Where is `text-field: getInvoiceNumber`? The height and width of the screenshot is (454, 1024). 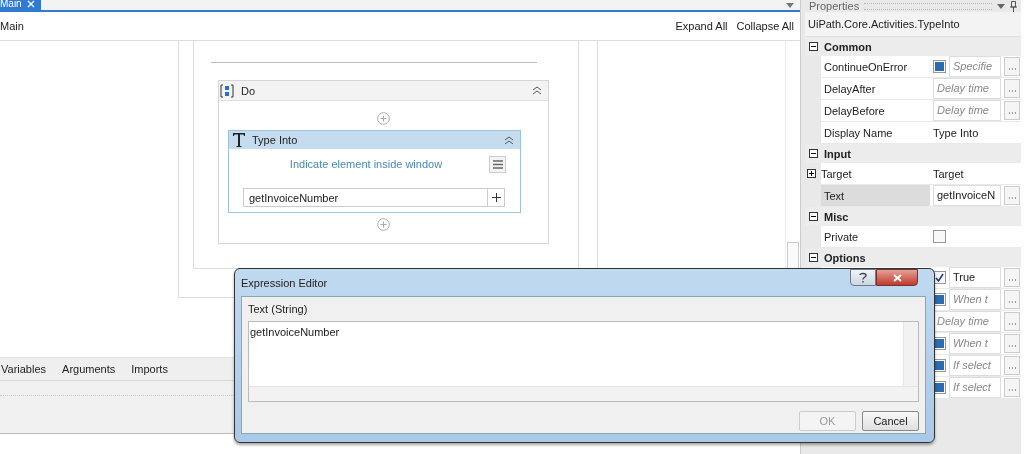 text-field: getInvoiceNumber is located at coordinates (365, 197).